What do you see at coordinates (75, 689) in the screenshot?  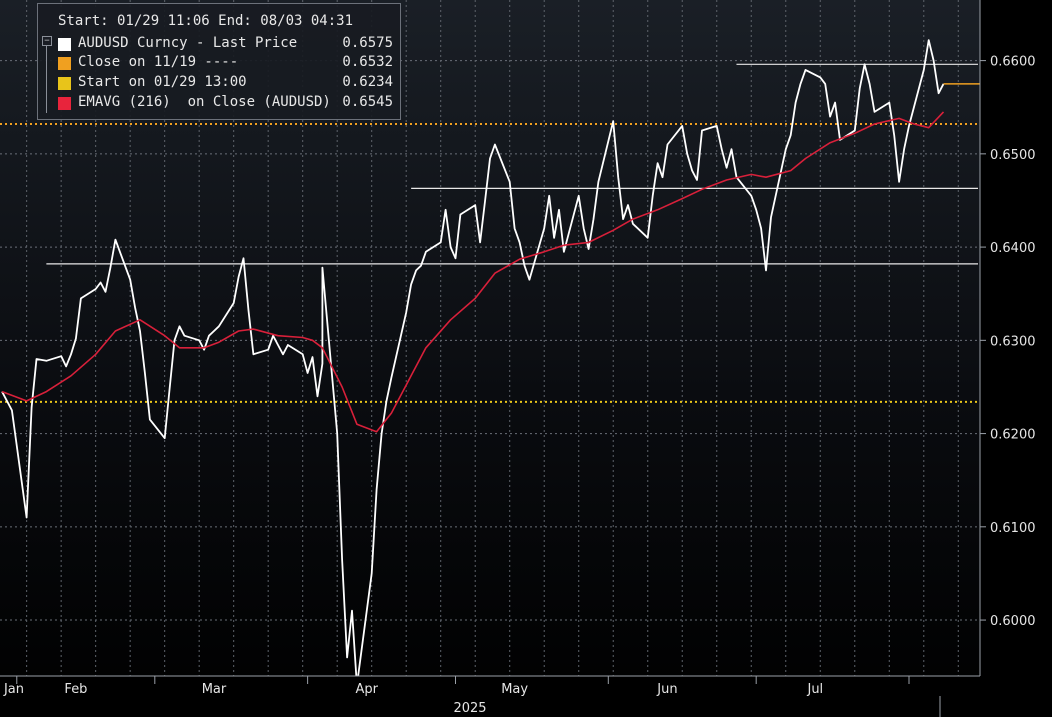 I see `x-tick-label: Feb` at bounding box center [75, 689].